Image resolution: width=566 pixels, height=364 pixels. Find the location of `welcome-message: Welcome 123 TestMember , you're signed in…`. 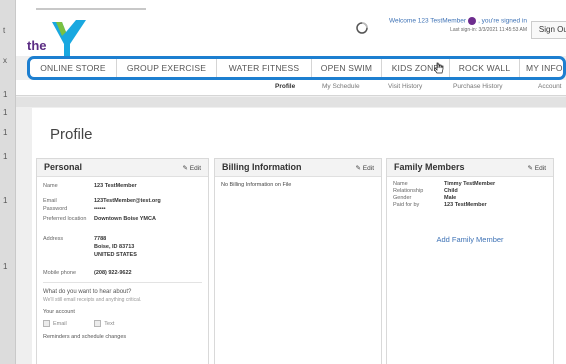

welcome-message: Welcome 123 TestMember , you're signed in… is located at coordinates (449, 25).